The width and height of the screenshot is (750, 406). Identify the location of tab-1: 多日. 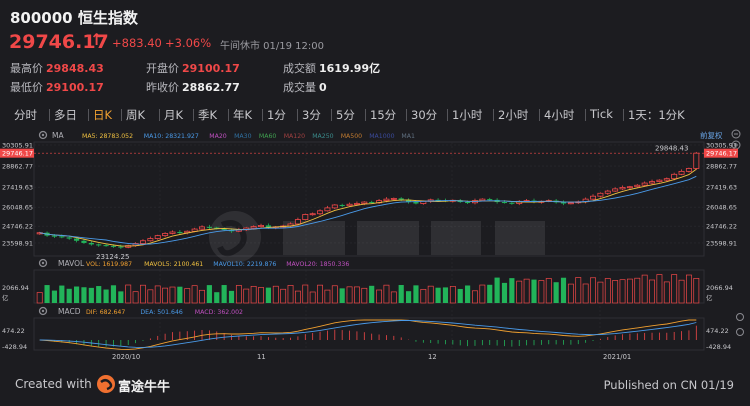
(65, 115).